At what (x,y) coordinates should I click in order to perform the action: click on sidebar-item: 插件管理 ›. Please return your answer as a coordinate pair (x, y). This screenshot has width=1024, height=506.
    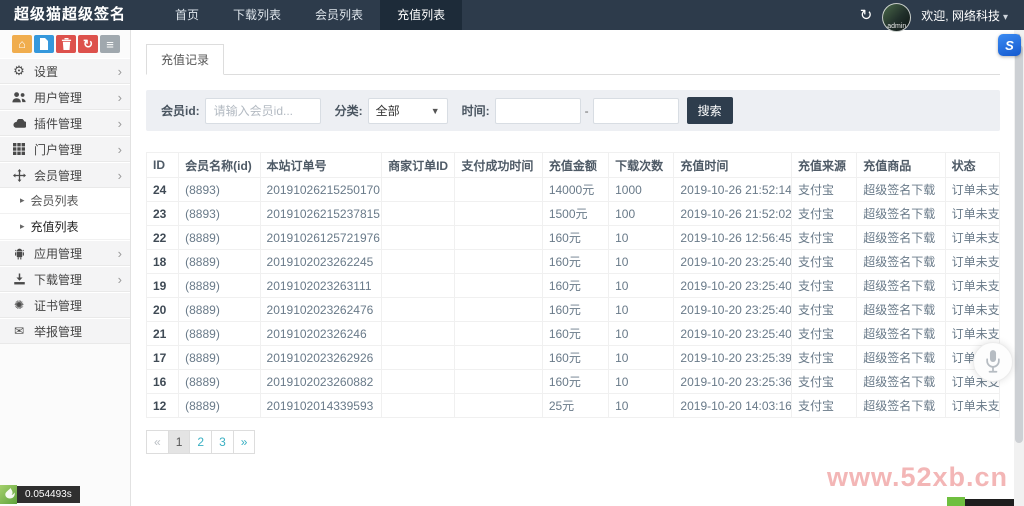
    Looking at the image, I should click on (65, 123).